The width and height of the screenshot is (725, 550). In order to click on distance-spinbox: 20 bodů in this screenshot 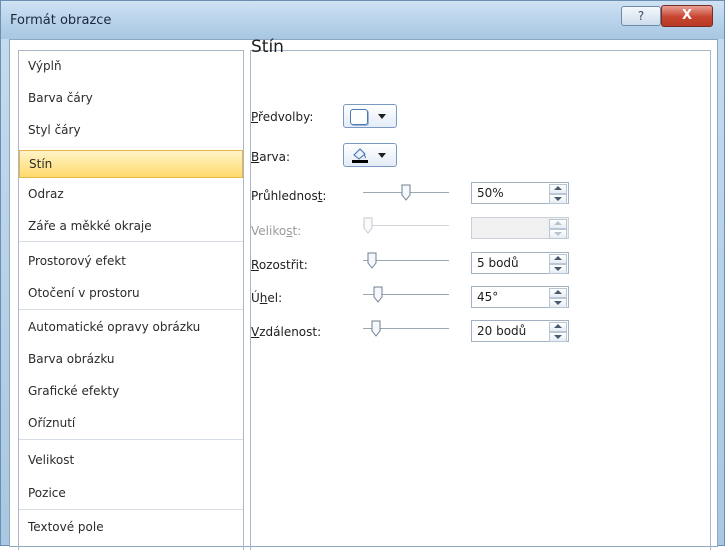, I will do `click(520, 331)`.